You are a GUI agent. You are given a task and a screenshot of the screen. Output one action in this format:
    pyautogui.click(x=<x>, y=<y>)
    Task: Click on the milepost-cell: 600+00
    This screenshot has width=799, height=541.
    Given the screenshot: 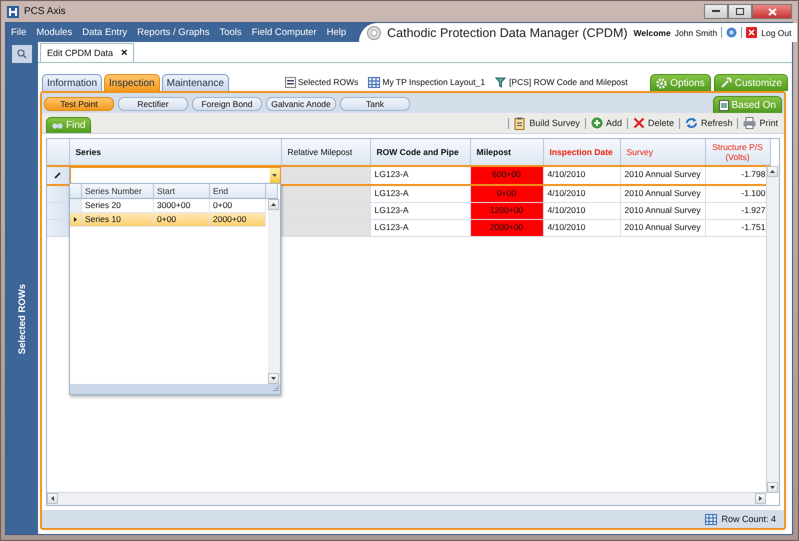 What is the action you would take?
    pyautogui.click(x=506, y=175)
    